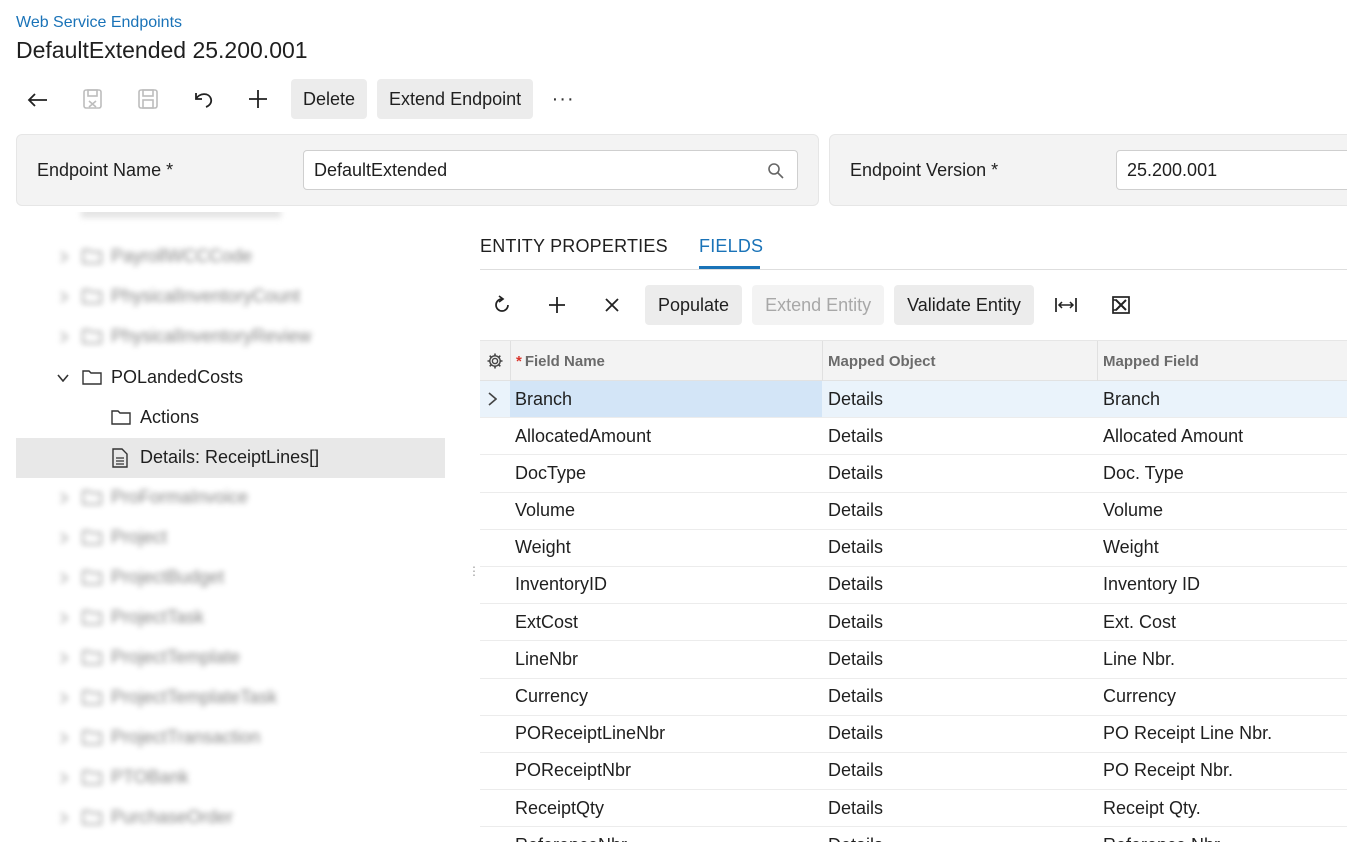  I want to click on table-row: POReceiptNbr Details PO Receipt Nbr., so click(913, 772).